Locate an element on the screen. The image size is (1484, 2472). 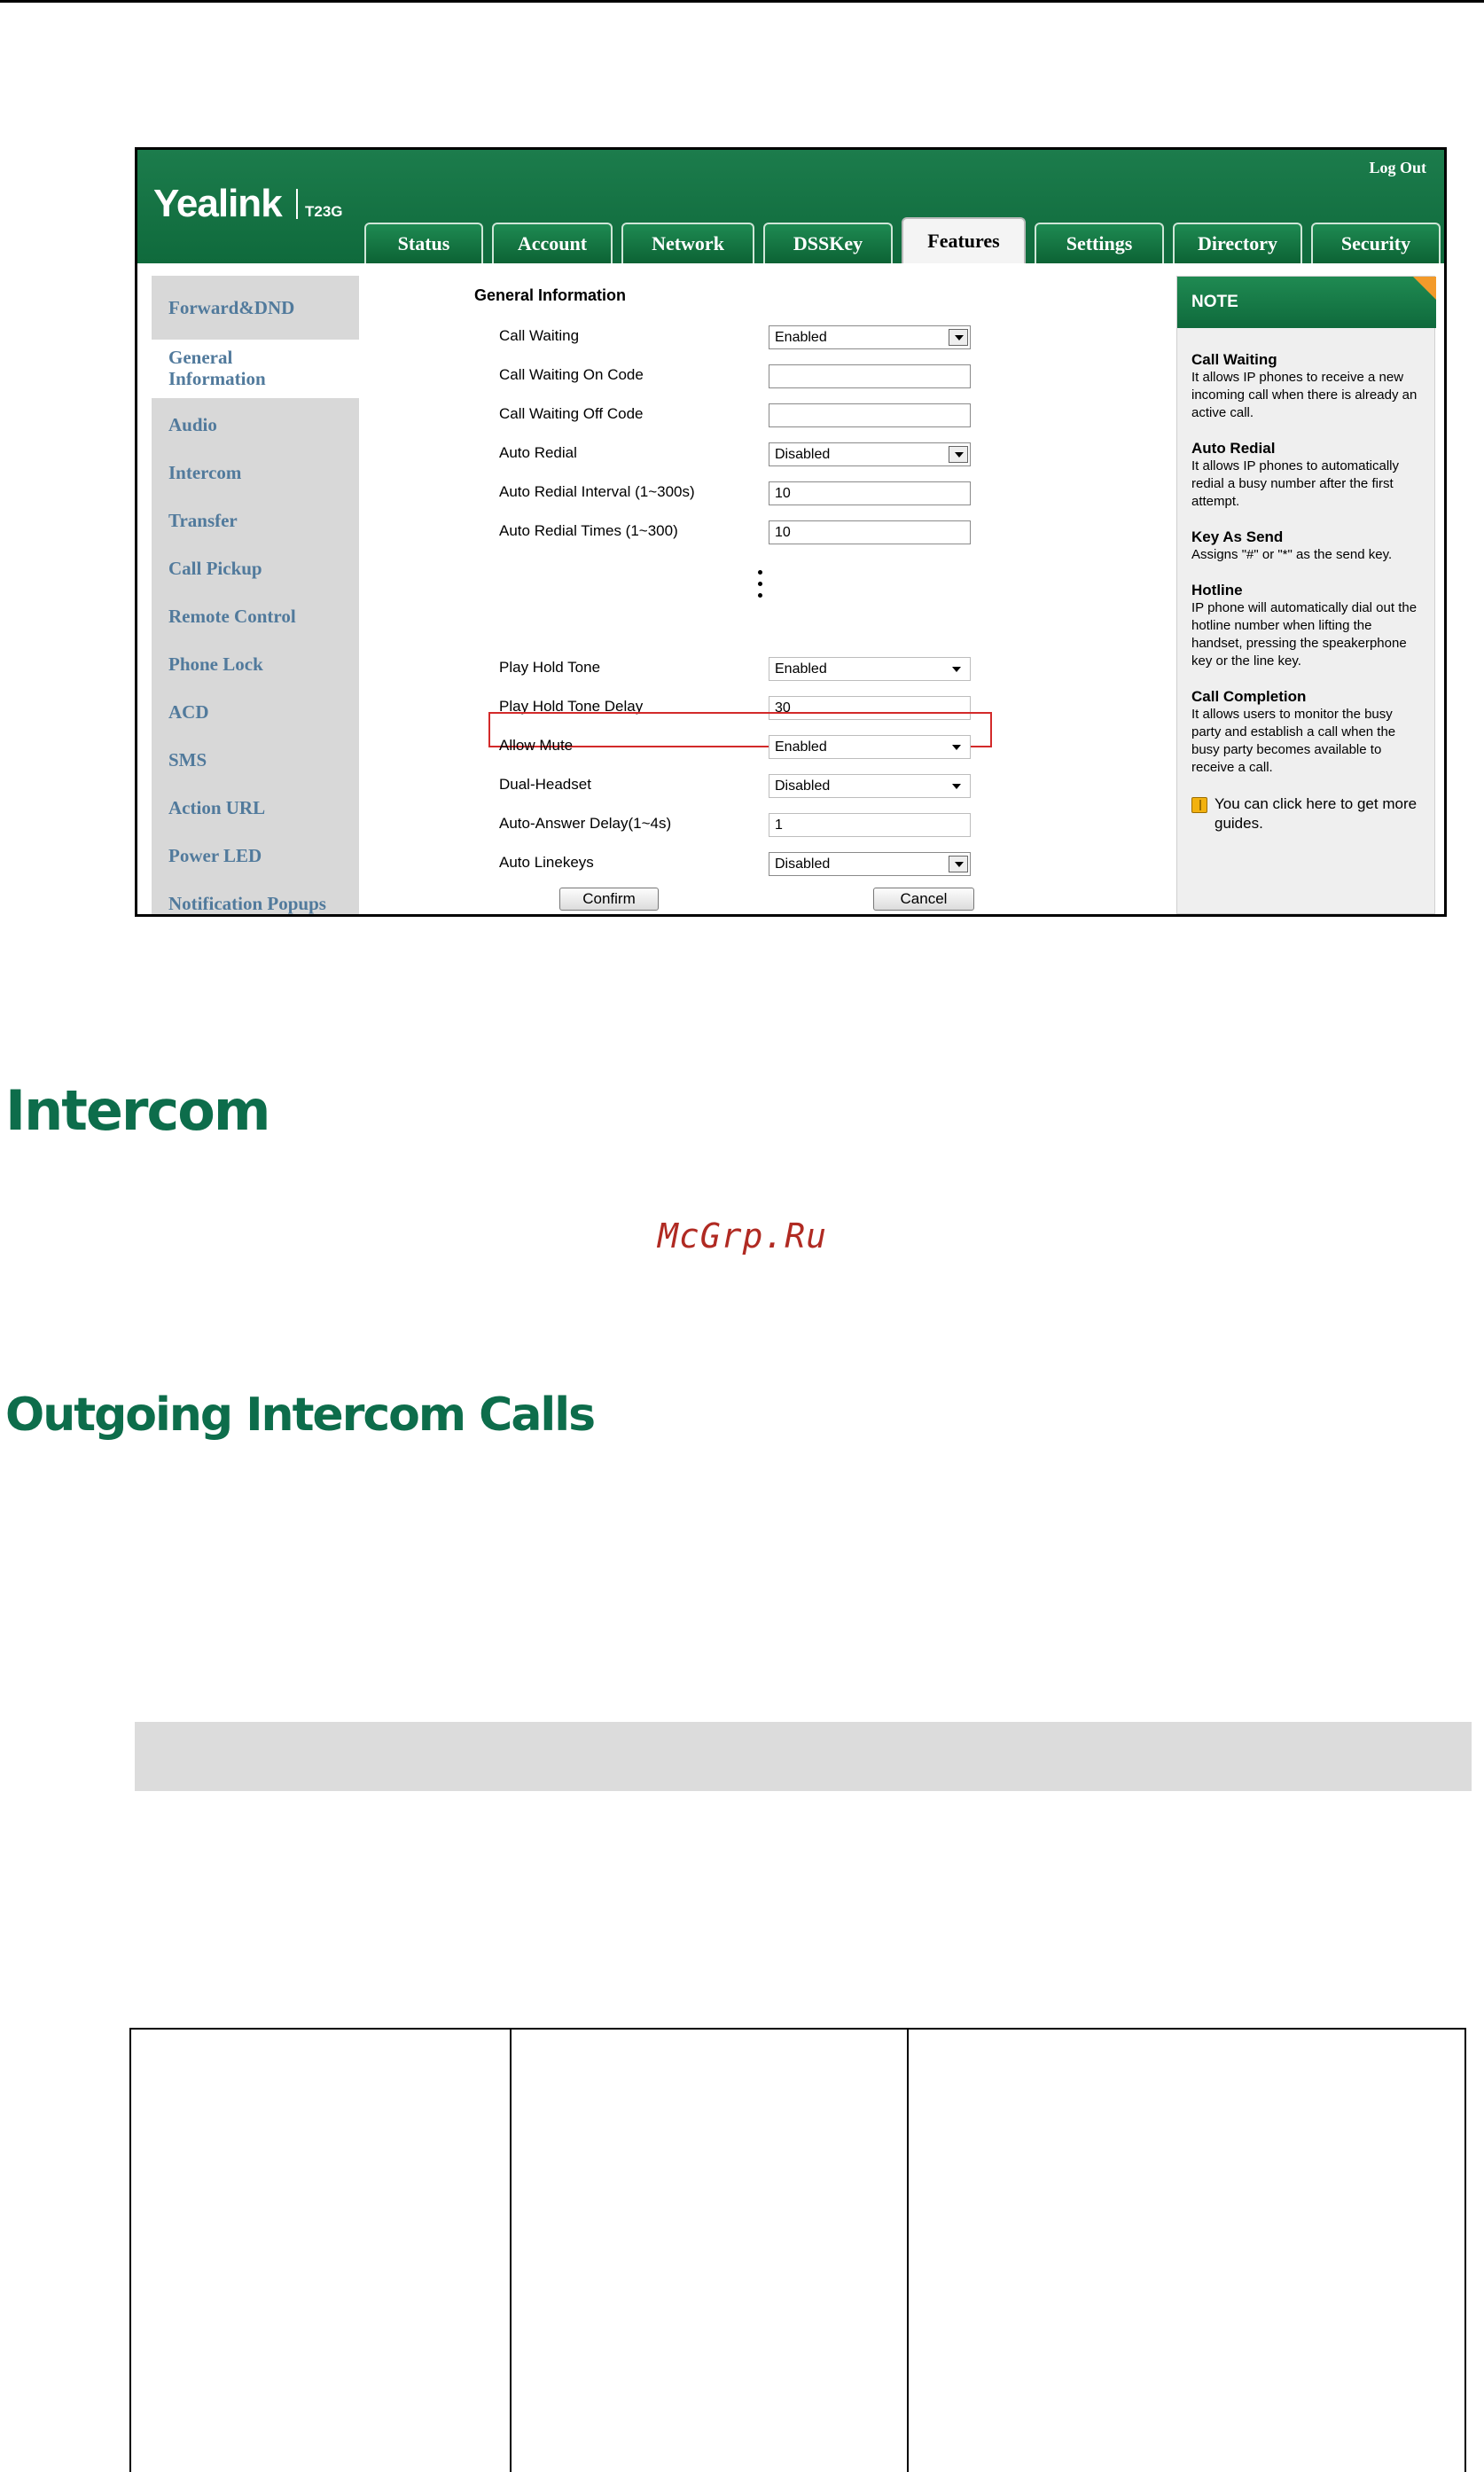
label-auto-redial-interval: Auto Redial Interval (1~300s) is located at coordinates (597, 492).